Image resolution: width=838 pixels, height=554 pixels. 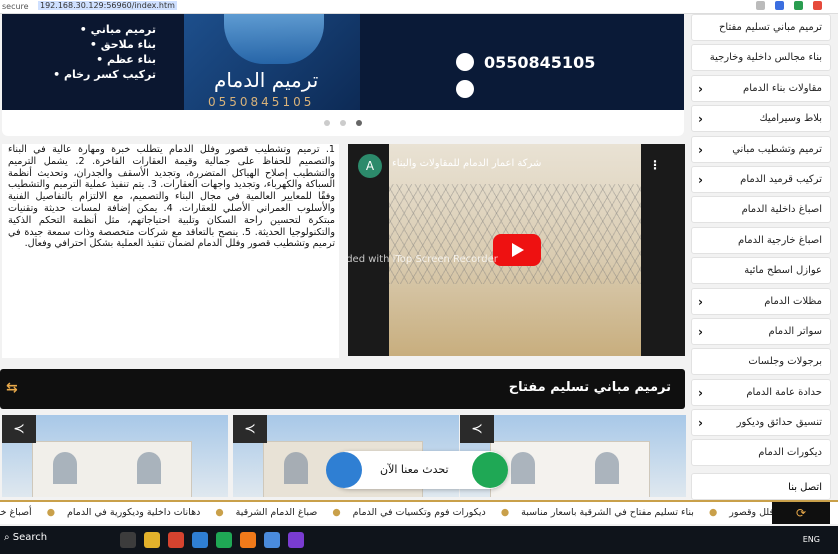 What do you see at coordinates (212, 540) in the screenshot?
I see `taskbar-apps` at bounding box center [212, 540].